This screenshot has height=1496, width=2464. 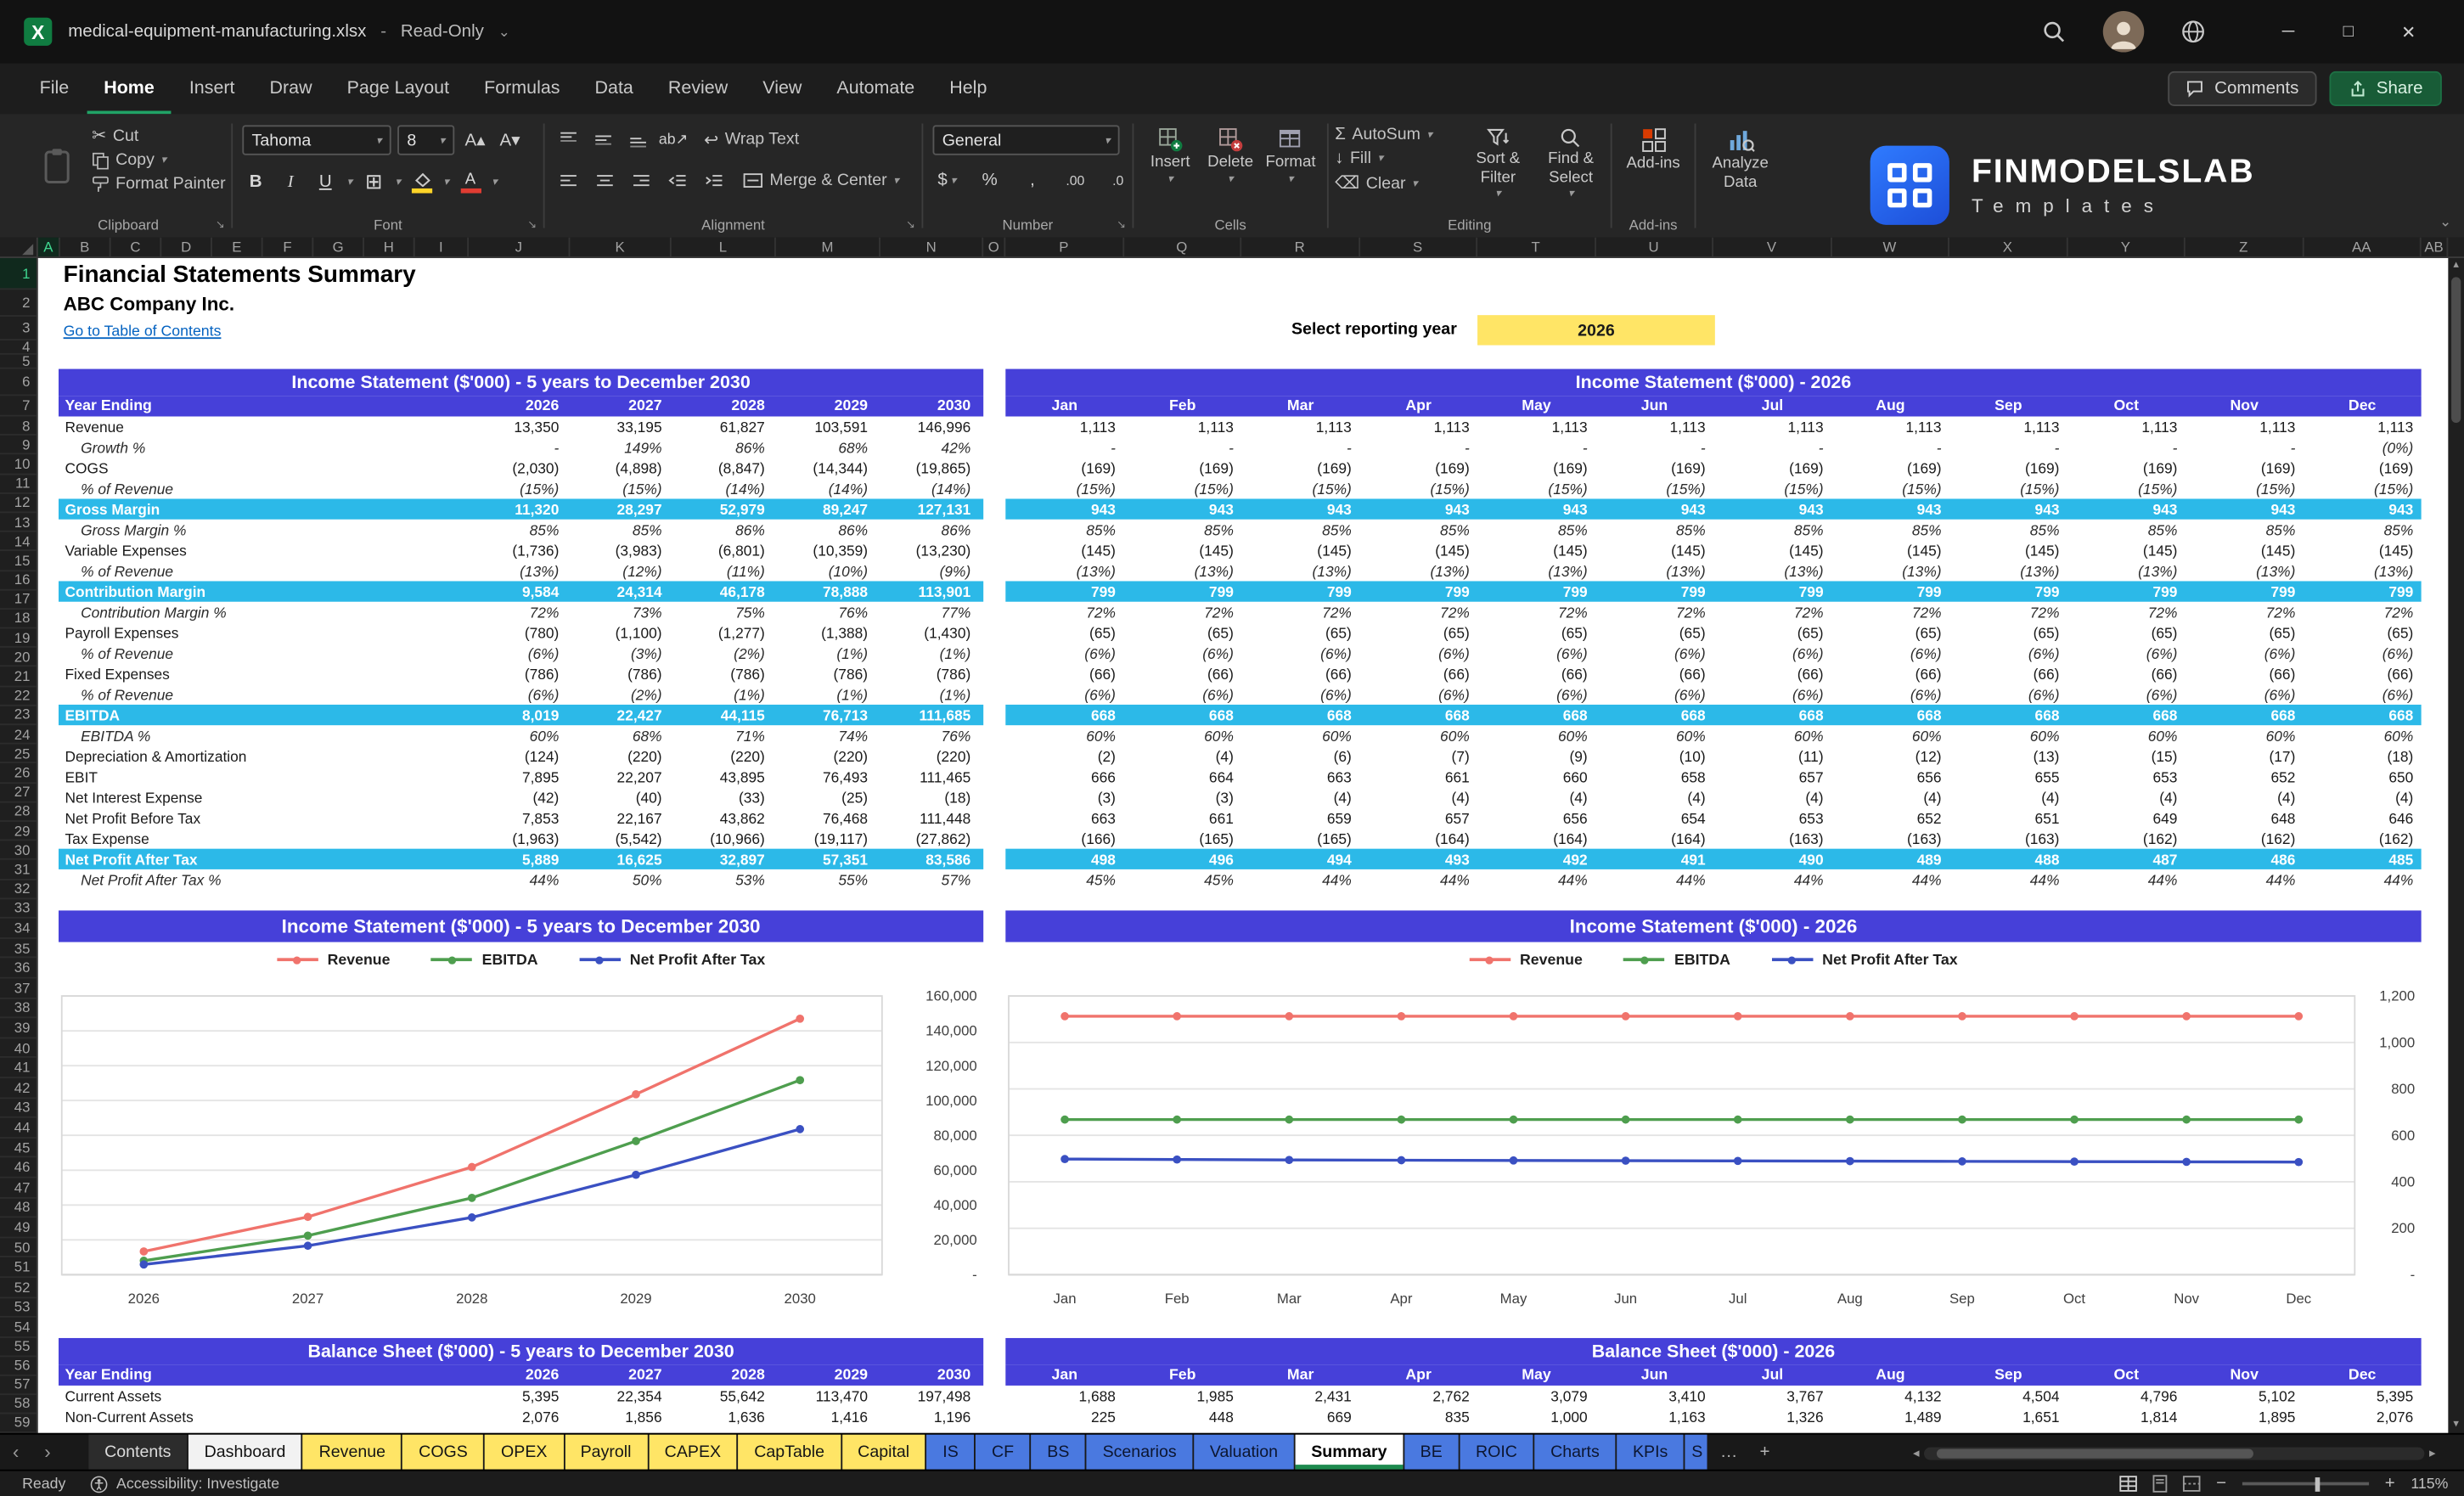 What do you see at coordinates (138, 1452) in the screenshot?
I see `sheet-tab-contents: Contents` at bounding box center [138, 1452].